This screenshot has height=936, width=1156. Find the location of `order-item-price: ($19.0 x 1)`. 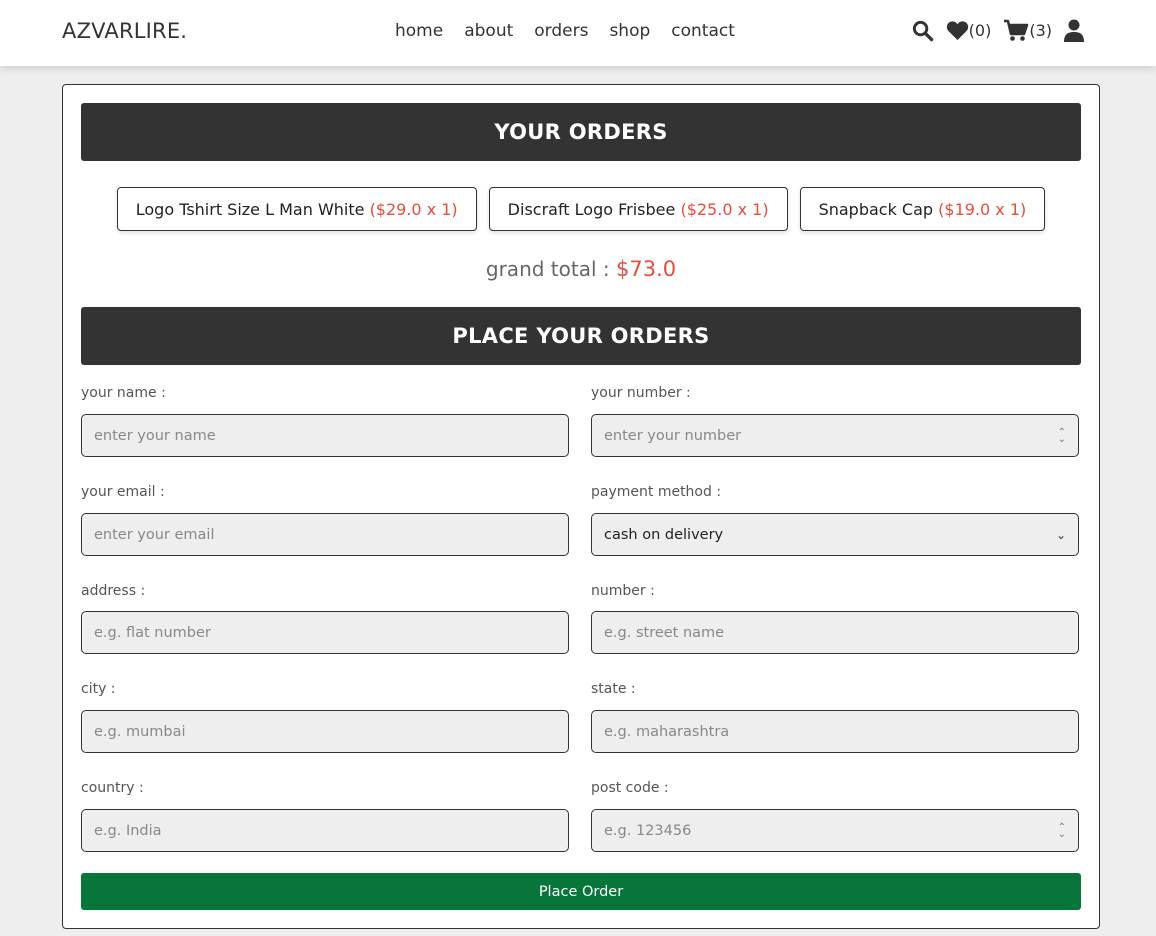

order-item-price: ($19.0 x 1) is located at coordinates (982, 209).